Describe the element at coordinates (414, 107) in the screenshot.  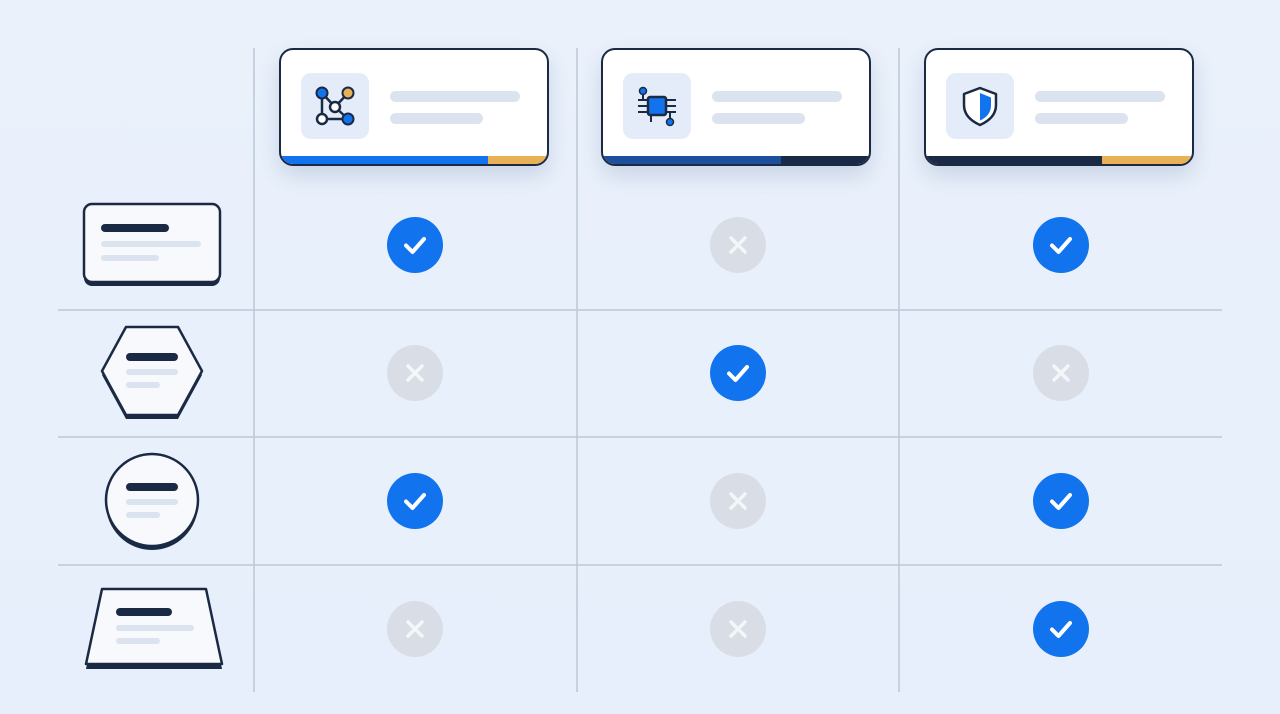
I see `column-header-card-network` at that location.